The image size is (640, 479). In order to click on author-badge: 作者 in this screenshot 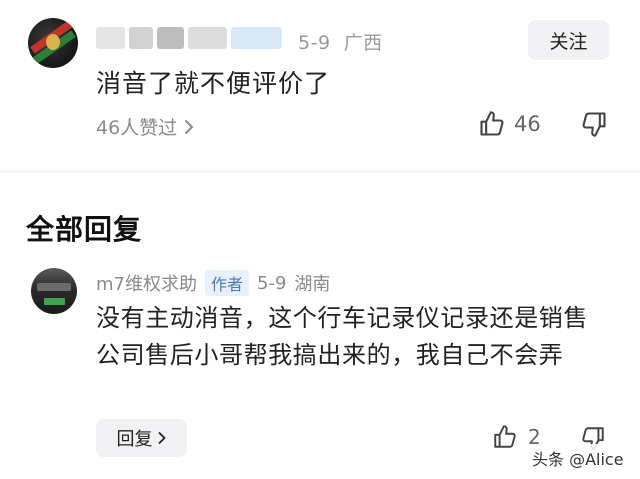, I will do `click(227, 283)`.